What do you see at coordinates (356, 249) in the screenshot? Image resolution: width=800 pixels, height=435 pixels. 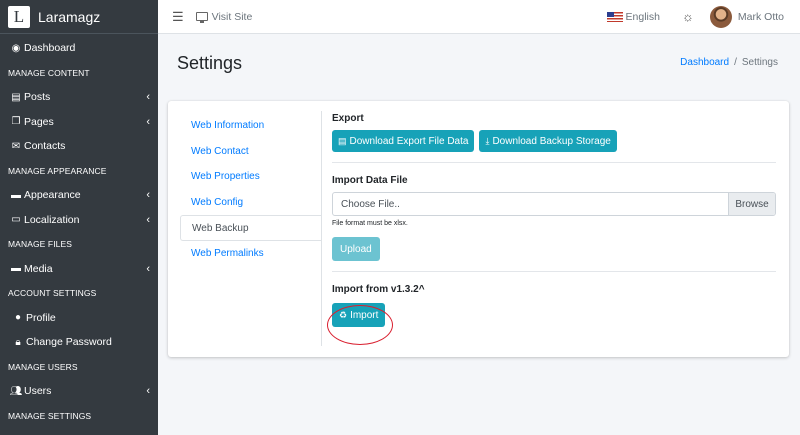 I see `upload-button: Upload` at bounding box center [356, 249].